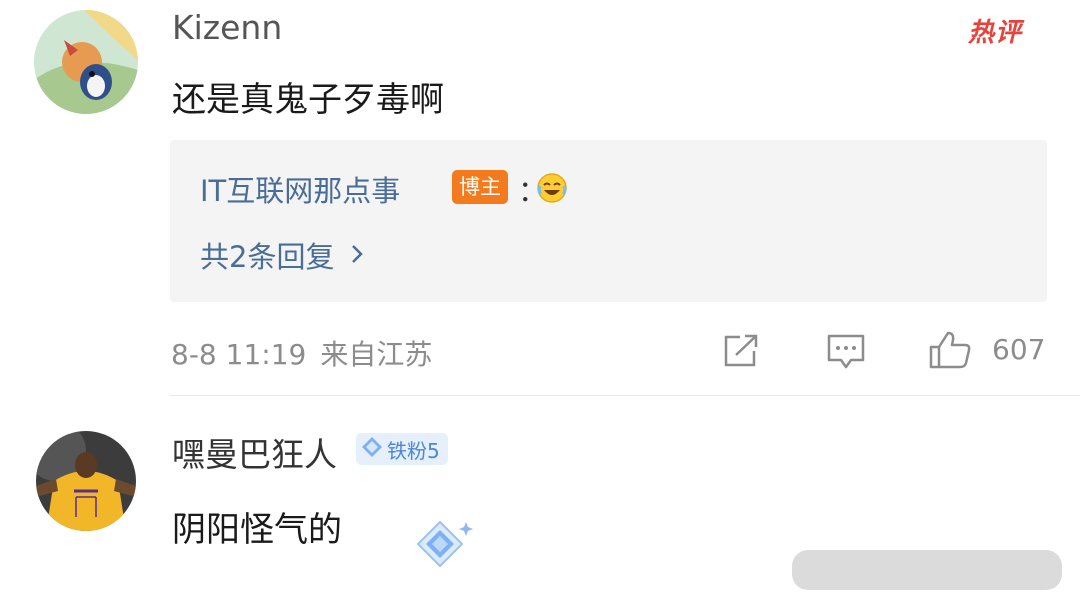 This screenshot has width=1080, height=603. Describe the element at coordinates (1019, 349) in the screenshot. I see `like-count: 607` at that location.